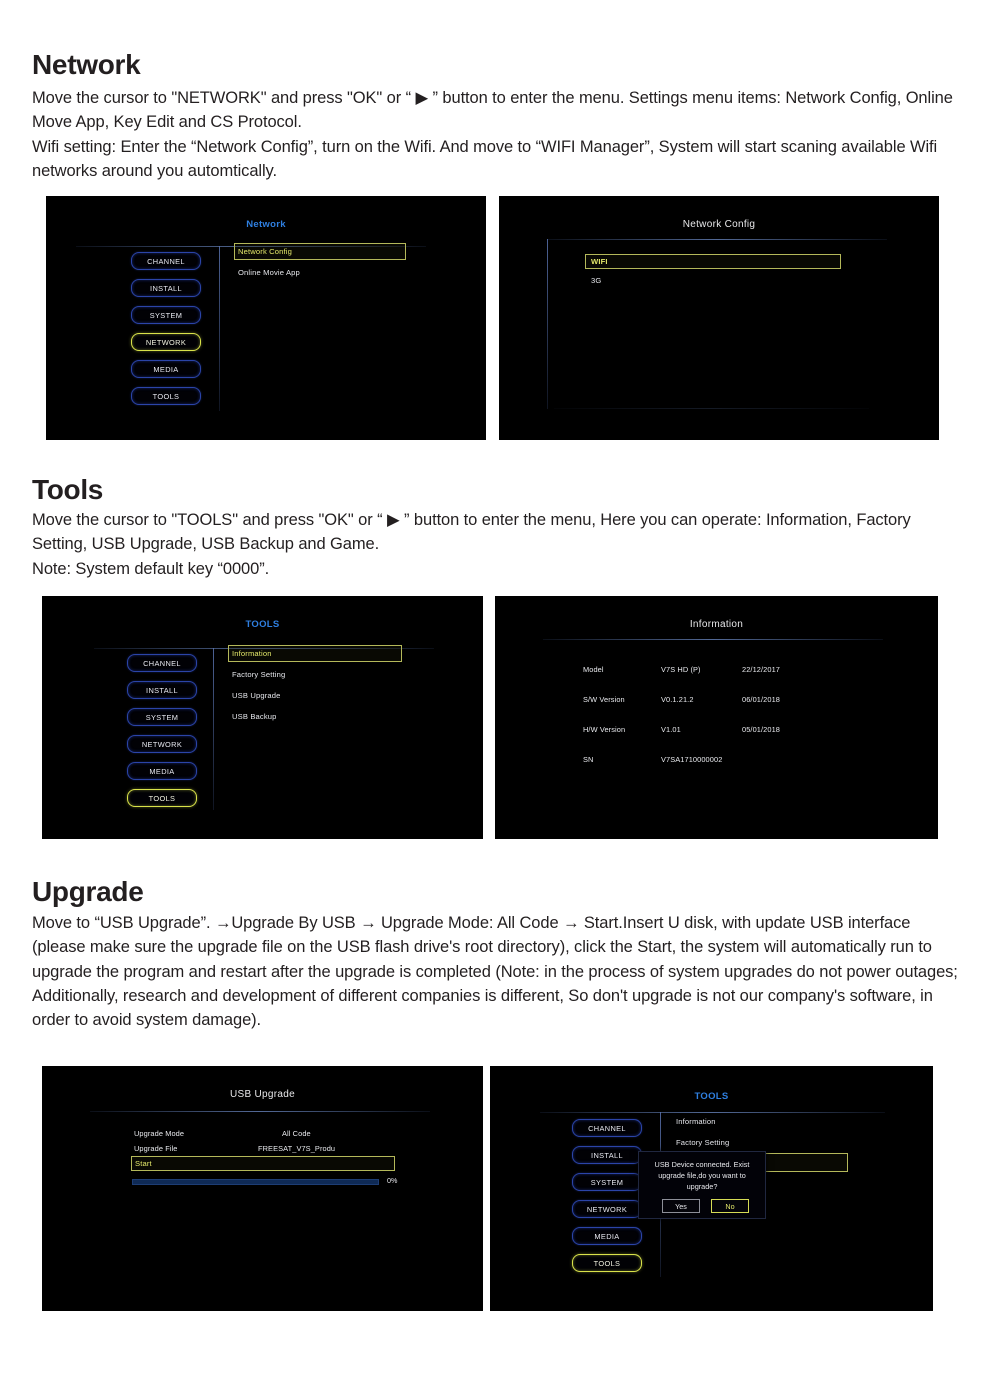 Image resolution: width=992 pixels, height=1382 pixels. I want to click on info-label-hw-version: H/W Version, so click(604, 729).